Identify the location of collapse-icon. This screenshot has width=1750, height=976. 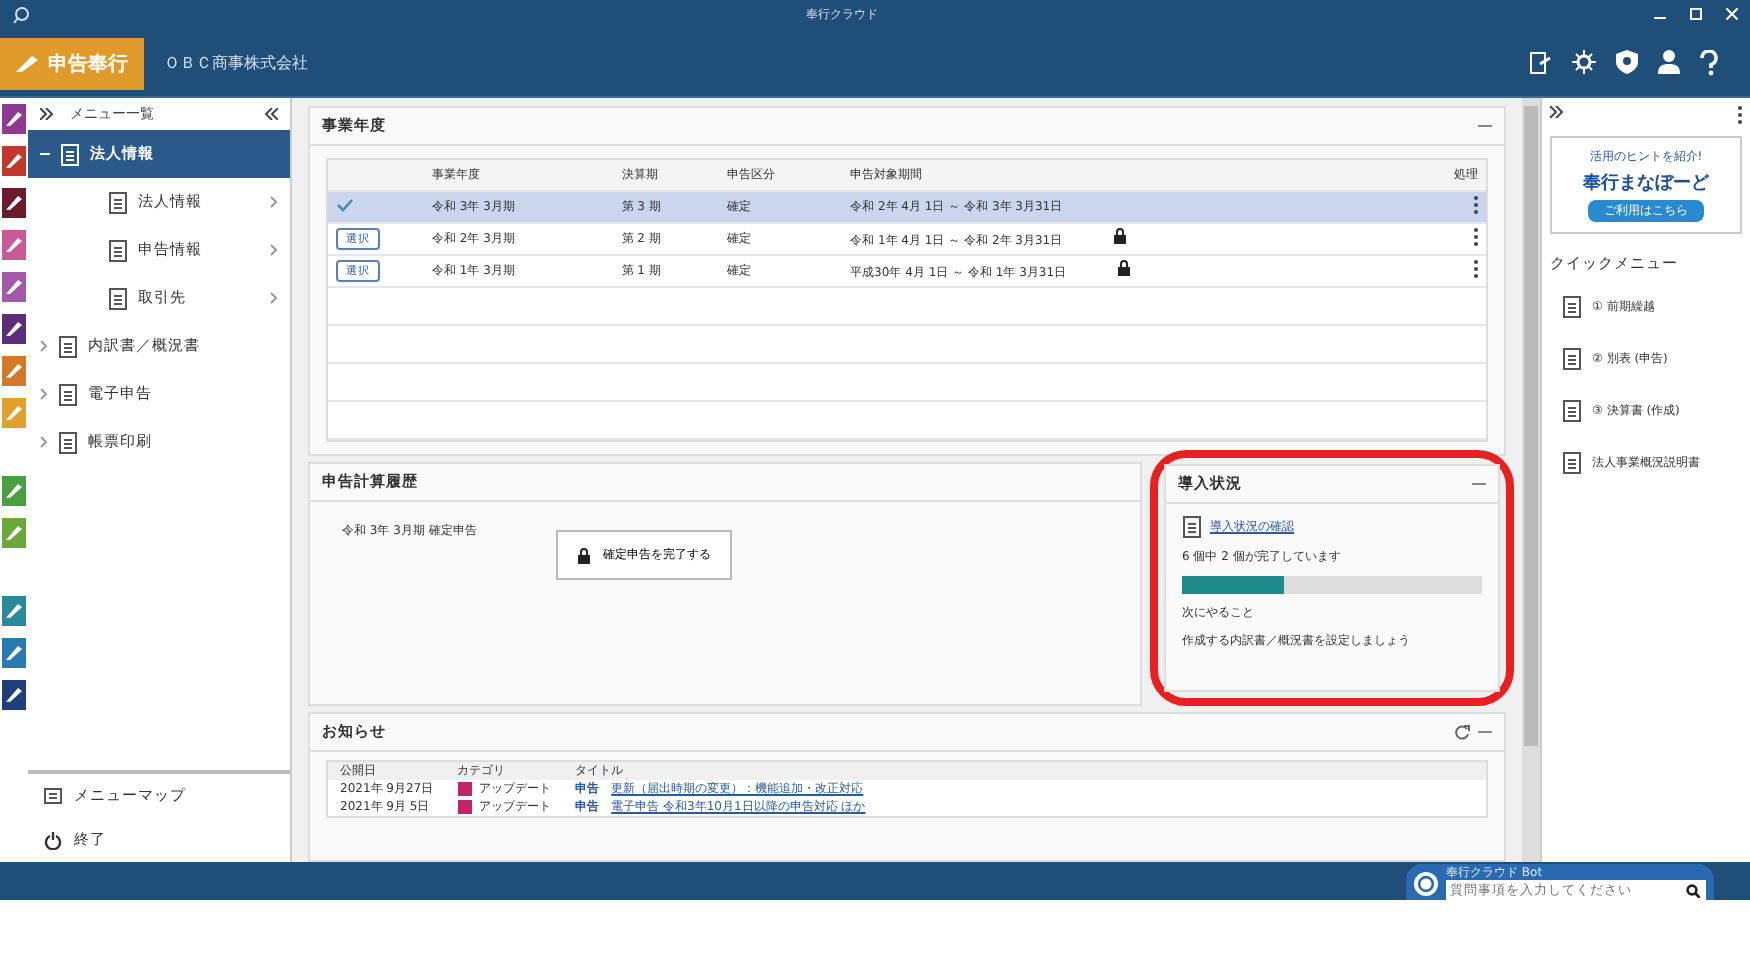
(271, 114).